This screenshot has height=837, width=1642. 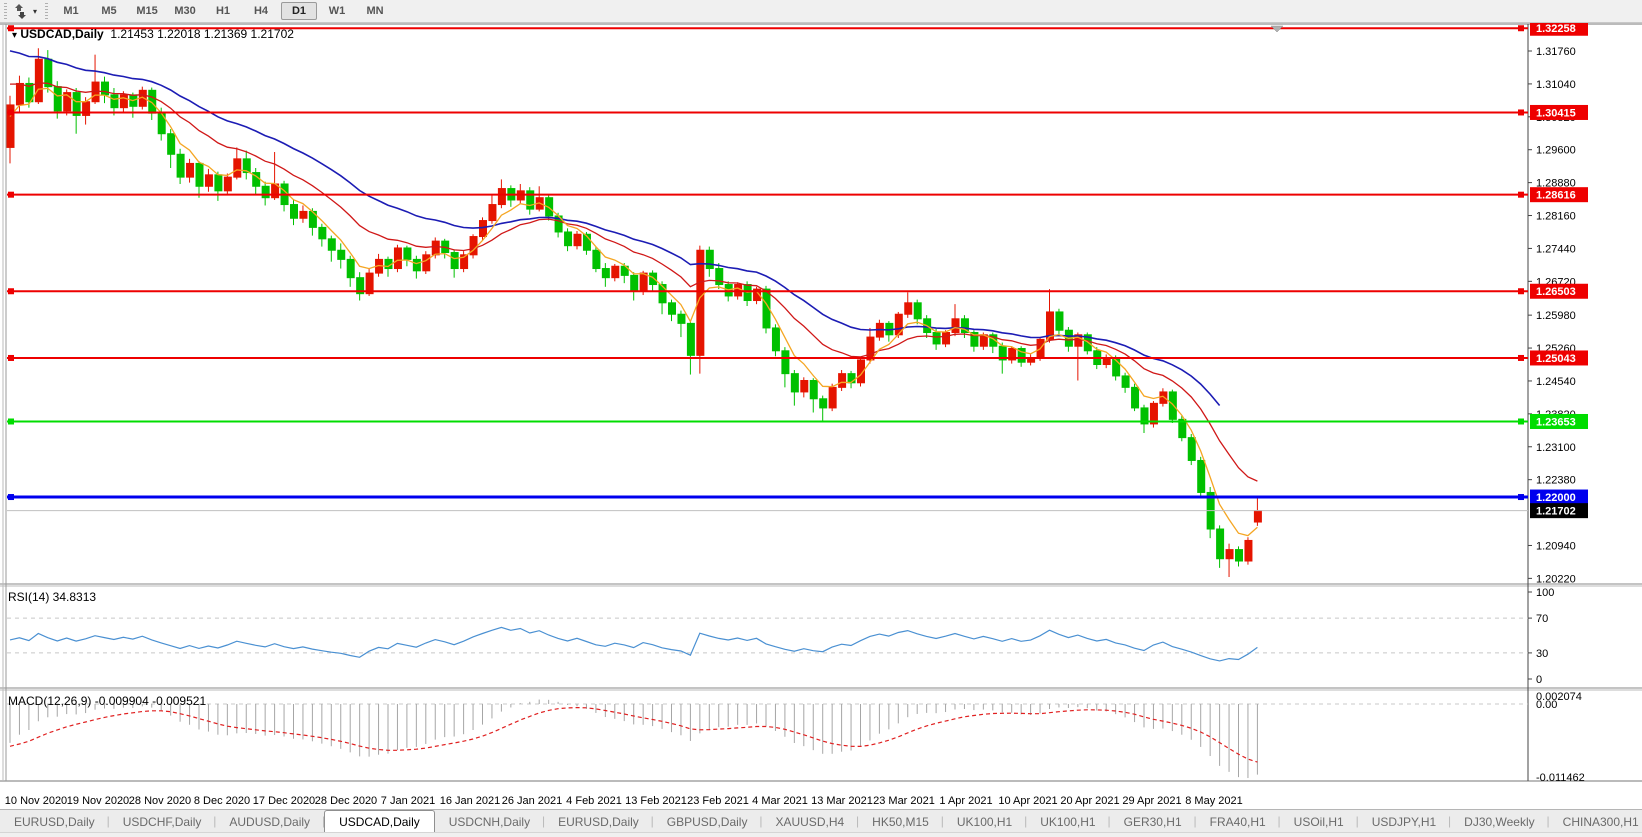 What do you see at coordinates (1089, 801) in the screenshot?
I see `svg-text: 20 Apr 2021` at bounding box center [1089, 801].